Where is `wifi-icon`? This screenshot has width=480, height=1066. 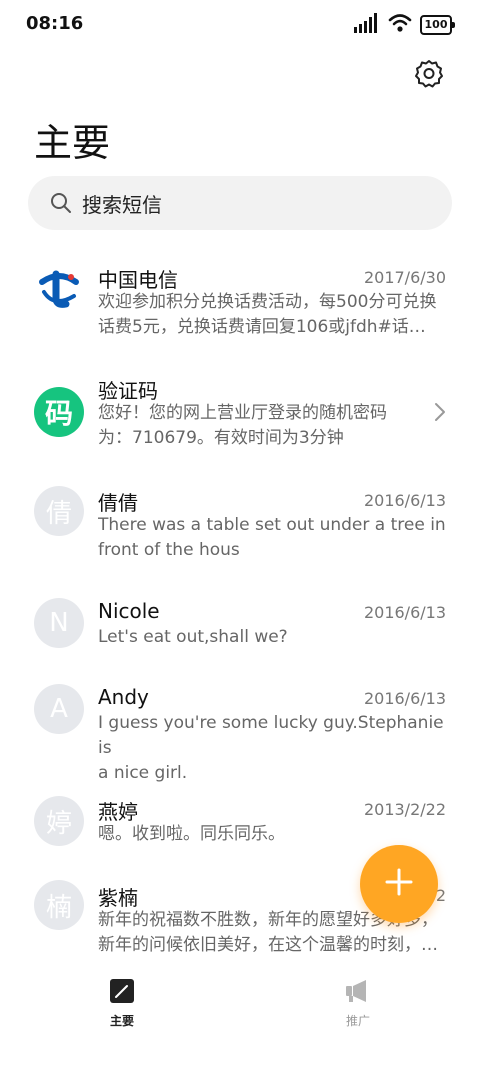 wifi-icon is located at coordinates (400, 25).